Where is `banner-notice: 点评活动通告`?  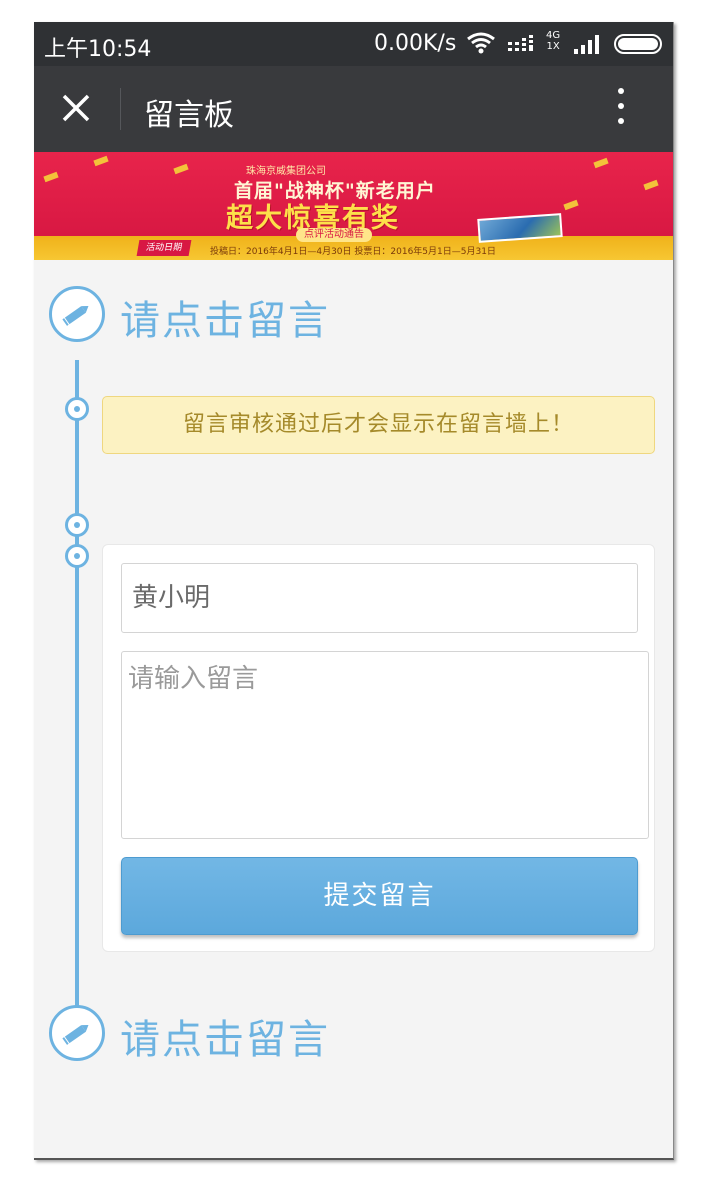 banner-notice: 点评活动通告 is located at coordinates (334, 235).